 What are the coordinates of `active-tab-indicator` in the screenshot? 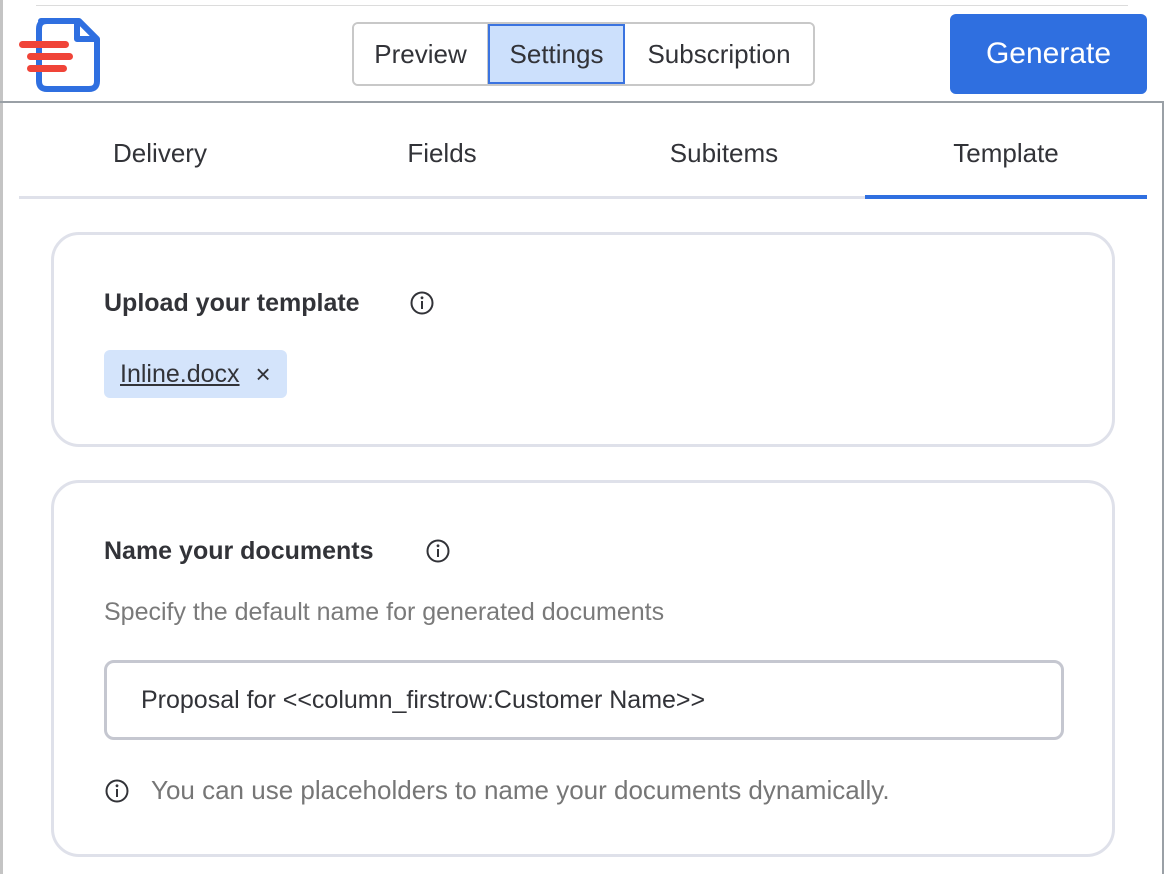 It's located at (1006, 197).